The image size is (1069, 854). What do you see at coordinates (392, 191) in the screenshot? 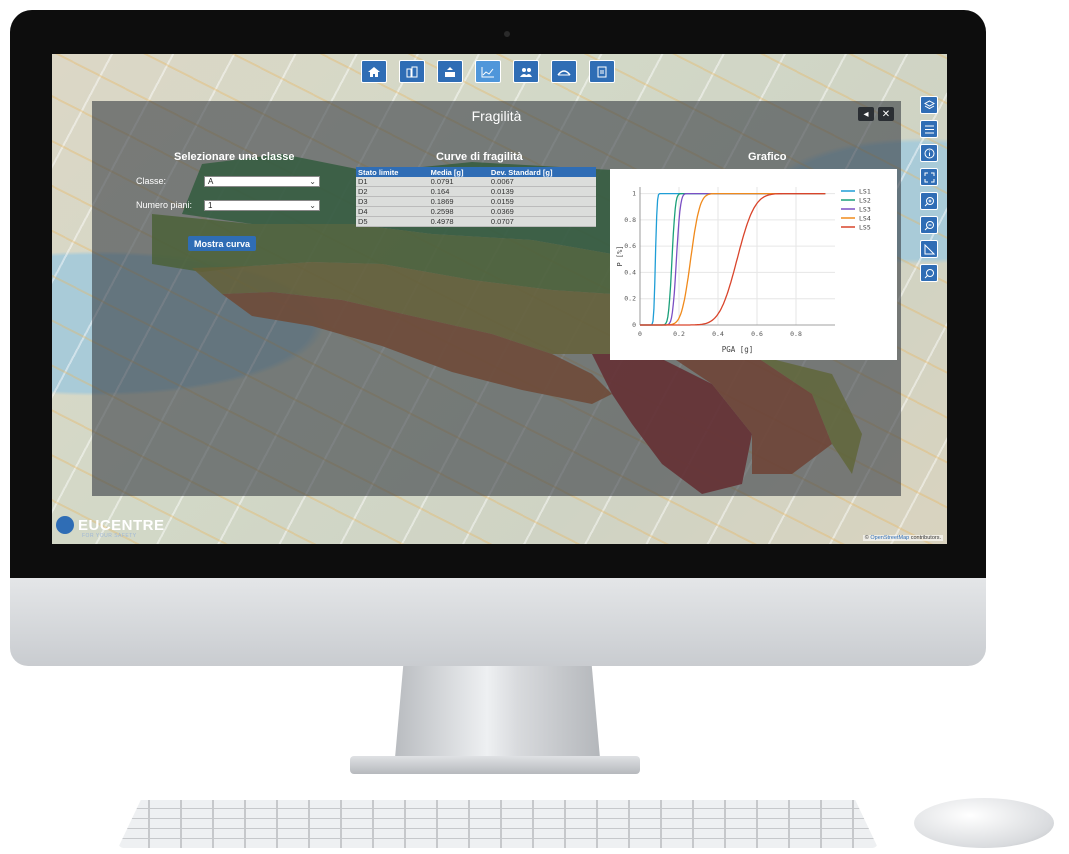
I see `table-cell: D2` at bounding box center [392, 191].